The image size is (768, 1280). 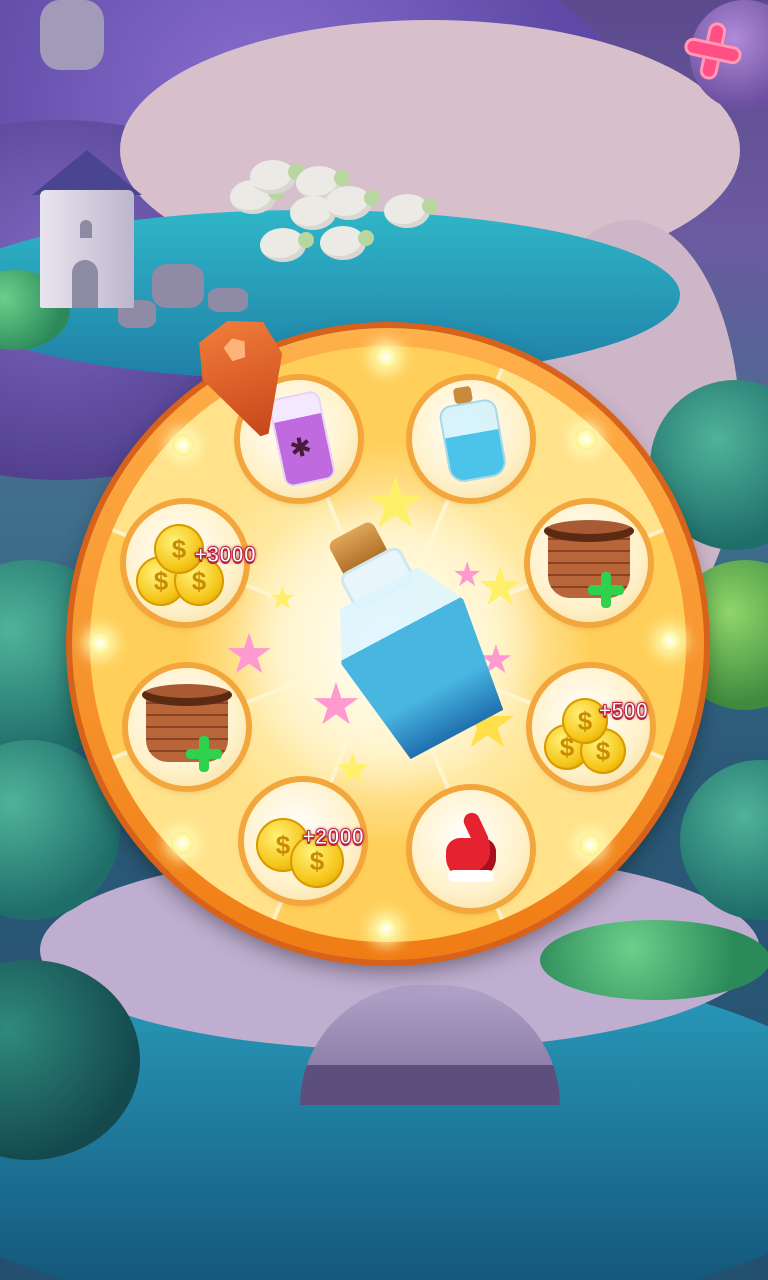 I want to click on reward-amount-label: +2000, so click(x=333, y=837).